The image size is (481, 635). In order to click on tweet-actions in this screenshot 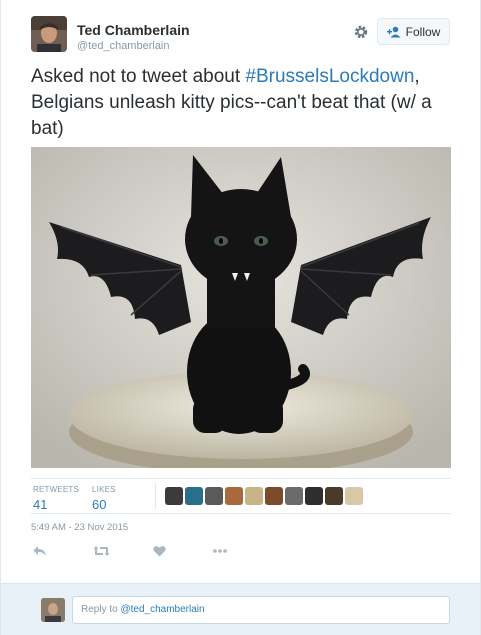, I will do `click(181, 552)`.